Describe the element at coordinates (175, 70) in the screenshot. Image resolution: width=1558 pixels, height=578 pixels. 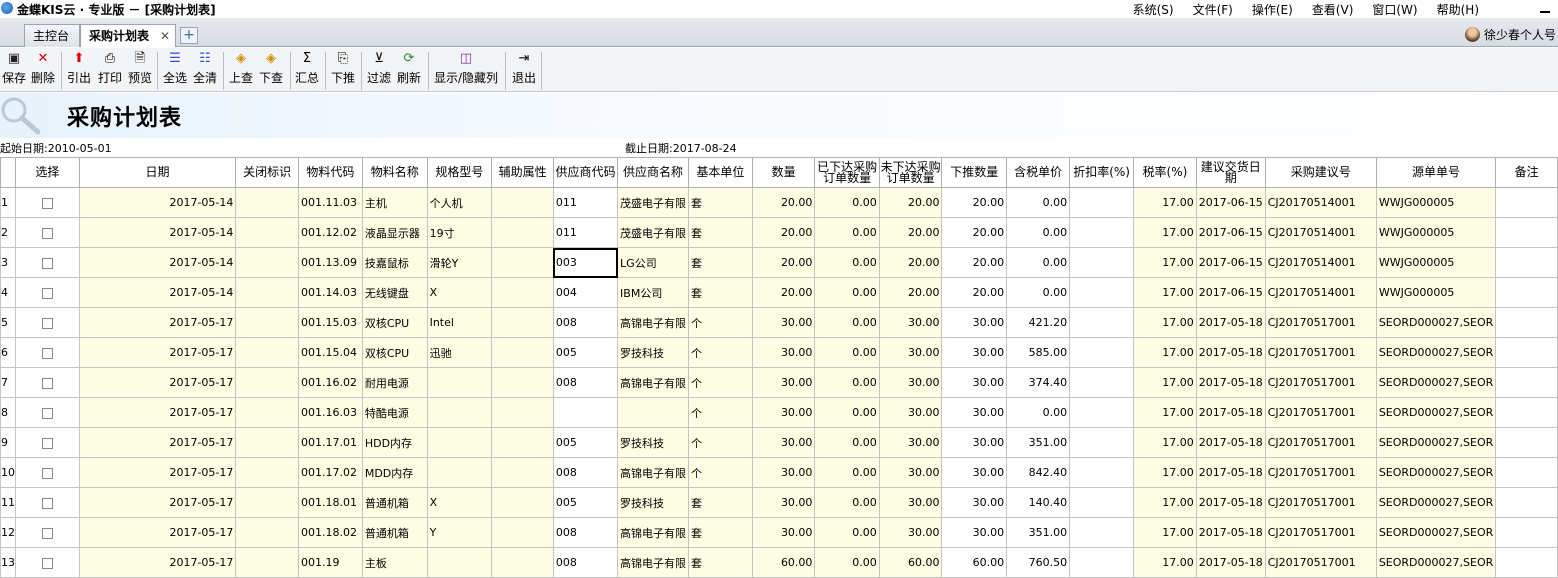
I see `select-all-button: ☰ 全选` at that location.